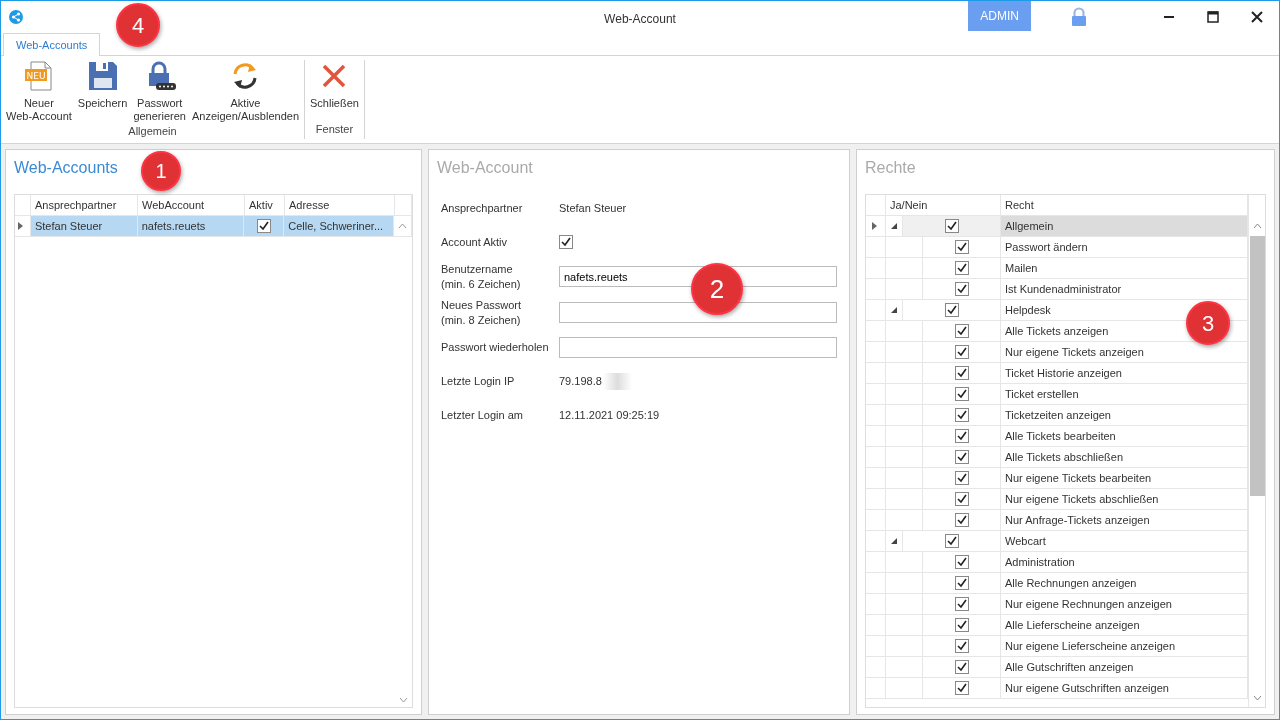 Image resolution: width=1280 pixels, height=720 pixels. I want to click on field-label: Letzter Login am, so click(482, 415).